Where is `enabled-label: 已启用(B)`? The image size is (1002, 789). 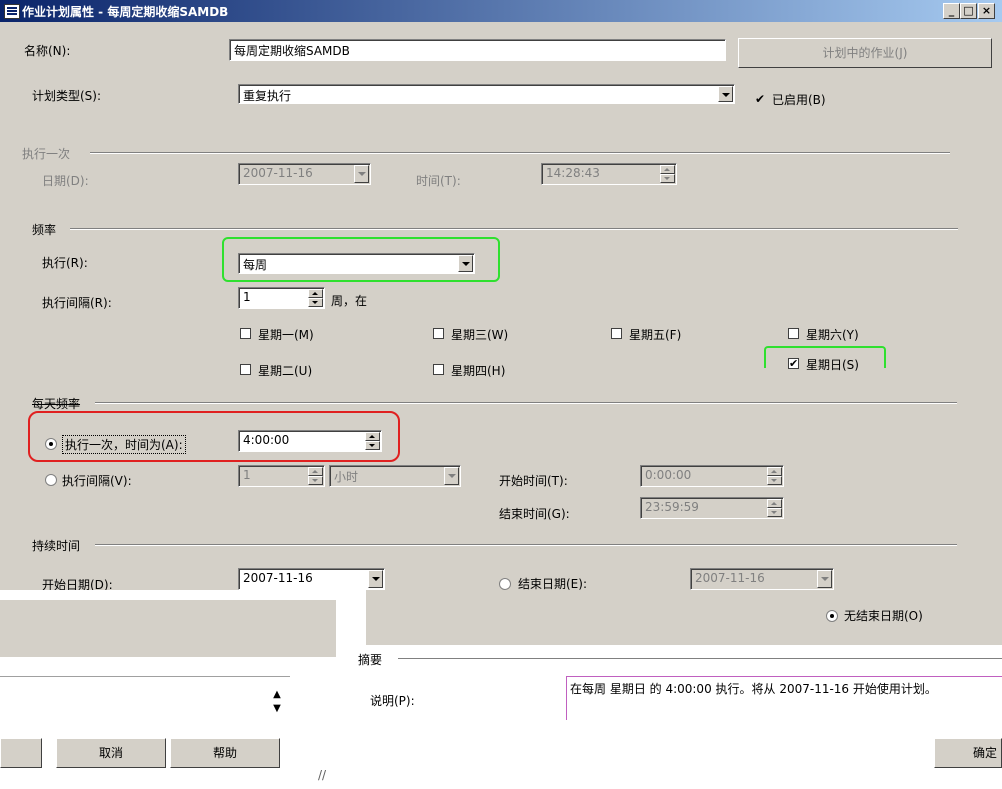
enabled-label: 已启用(B) is located at coordinates (799, 100).